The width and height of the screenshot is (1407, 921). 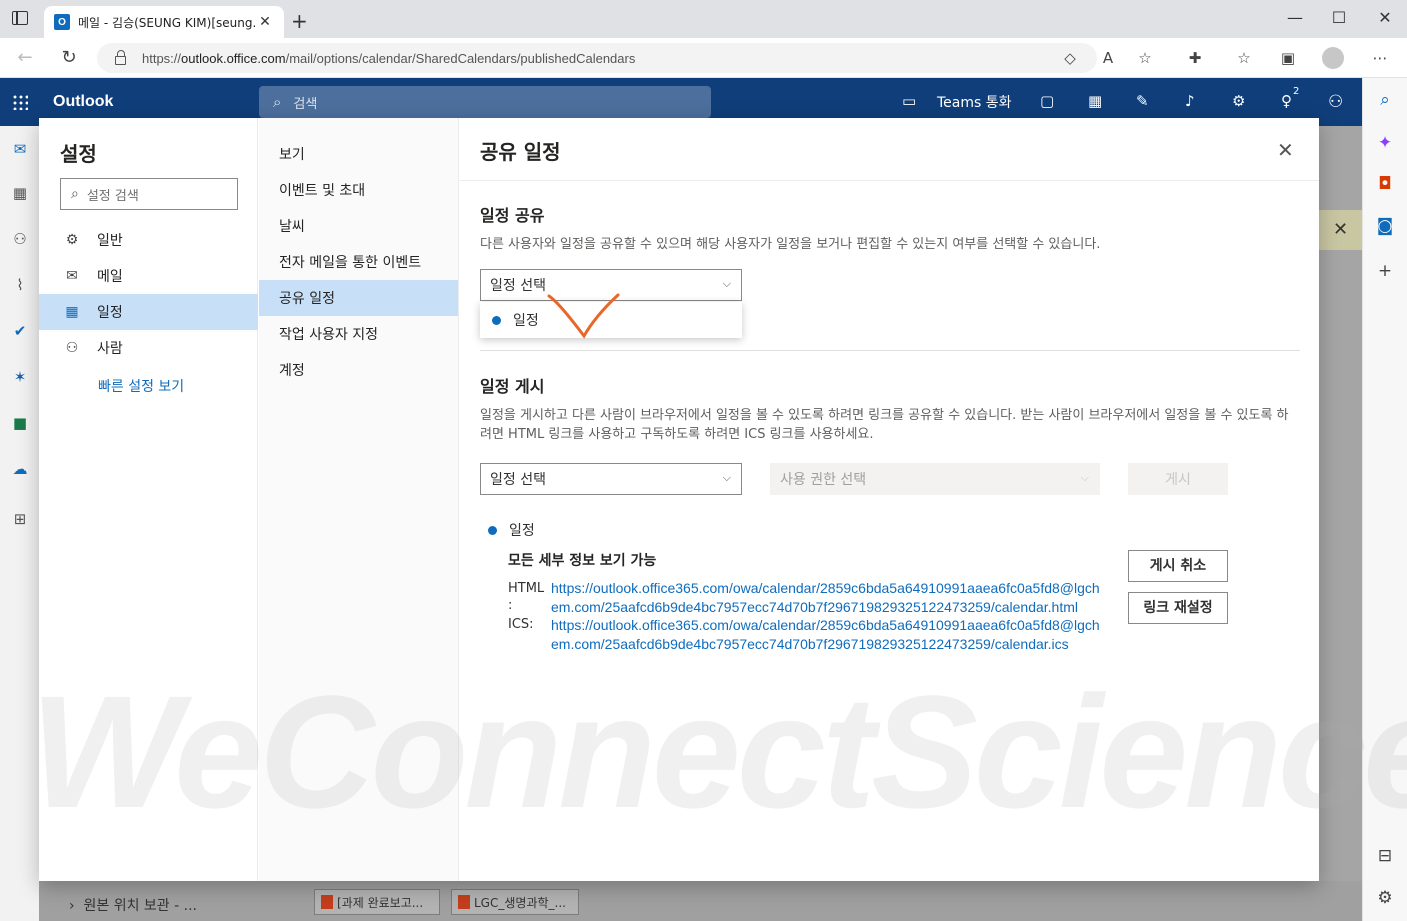 What do you see at coordinates (20, 18) in the screenshot?
I see `tab-actions-icon` at bounding box center [20, 18].